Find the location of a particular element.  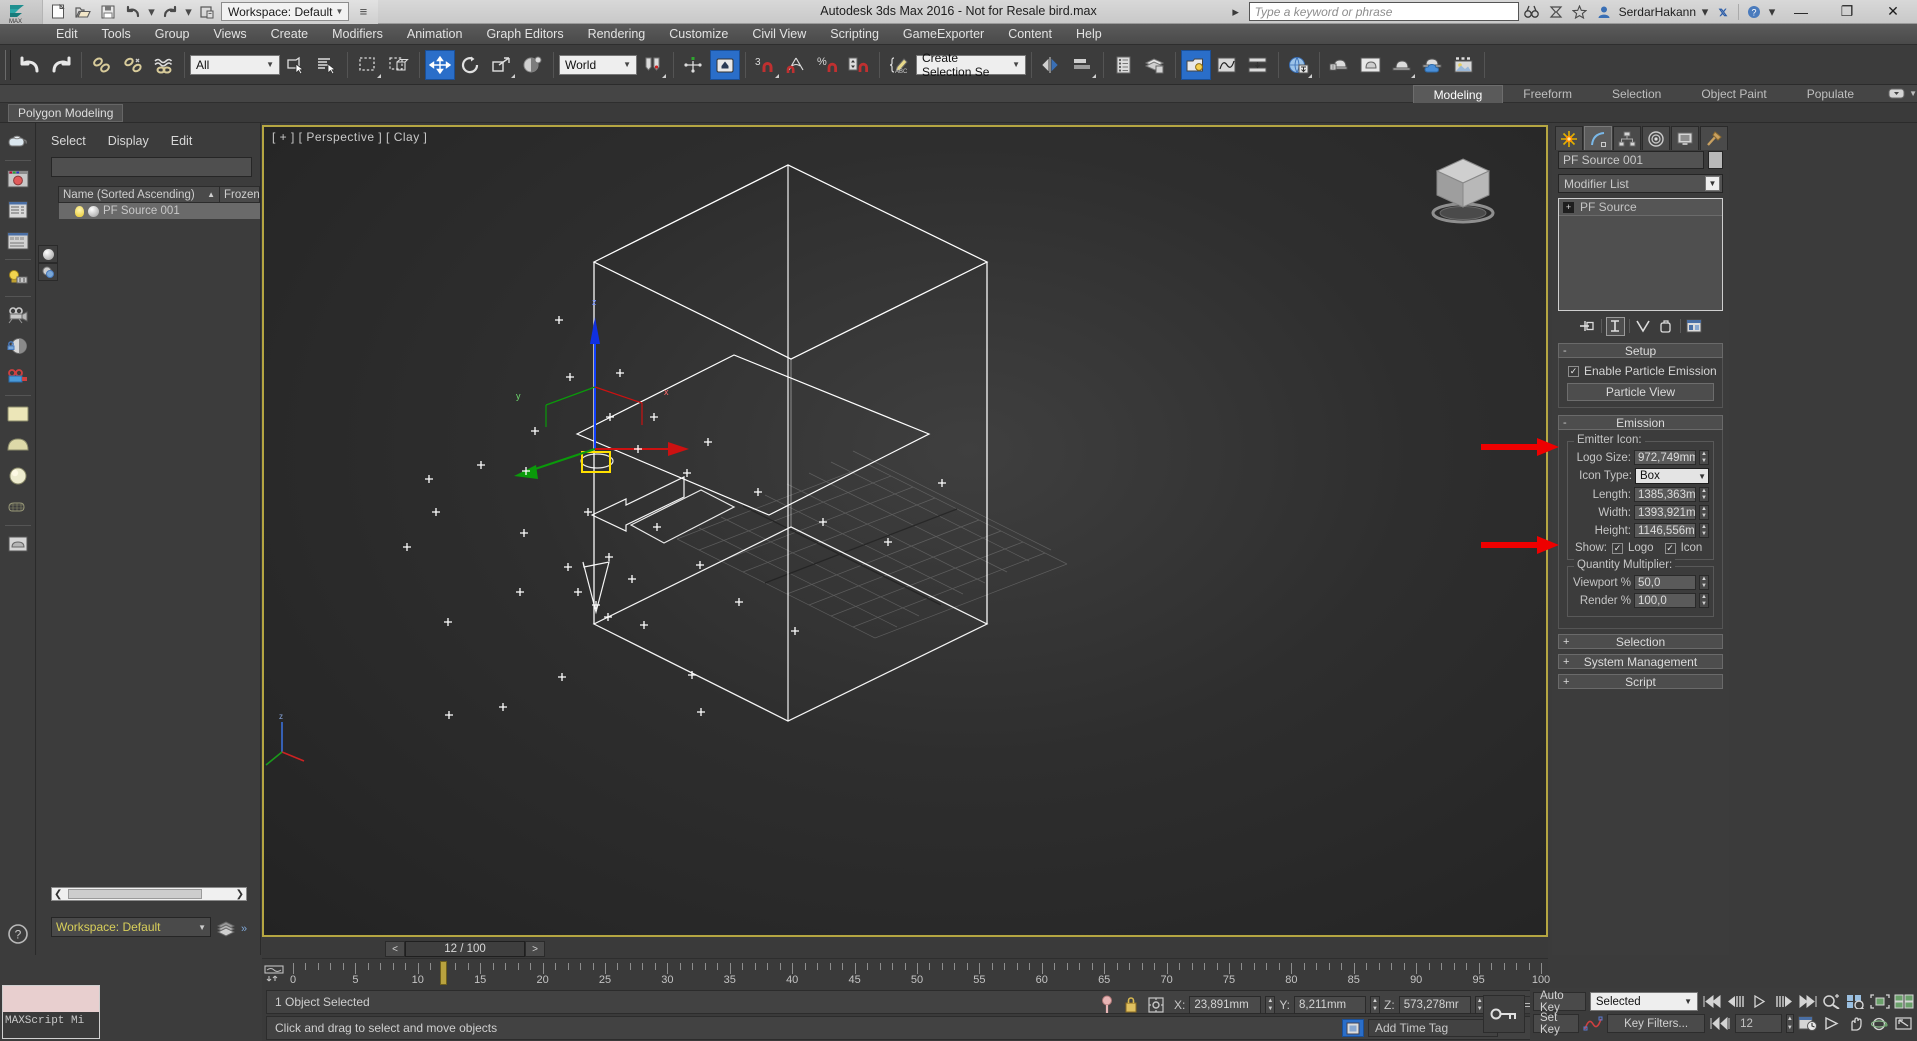

help-dropdown-icon: ▾ is located at coordinates (1772, 12).